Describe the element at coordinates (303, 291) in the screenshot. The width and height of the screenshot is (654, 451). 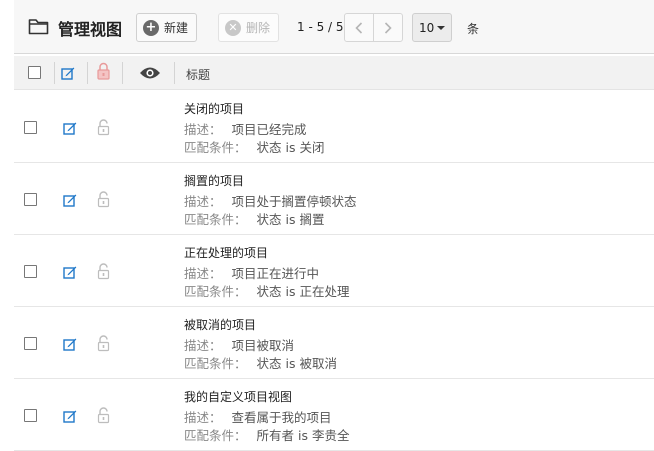
I see `condition-value: 状态 is 正在处理` at that location.